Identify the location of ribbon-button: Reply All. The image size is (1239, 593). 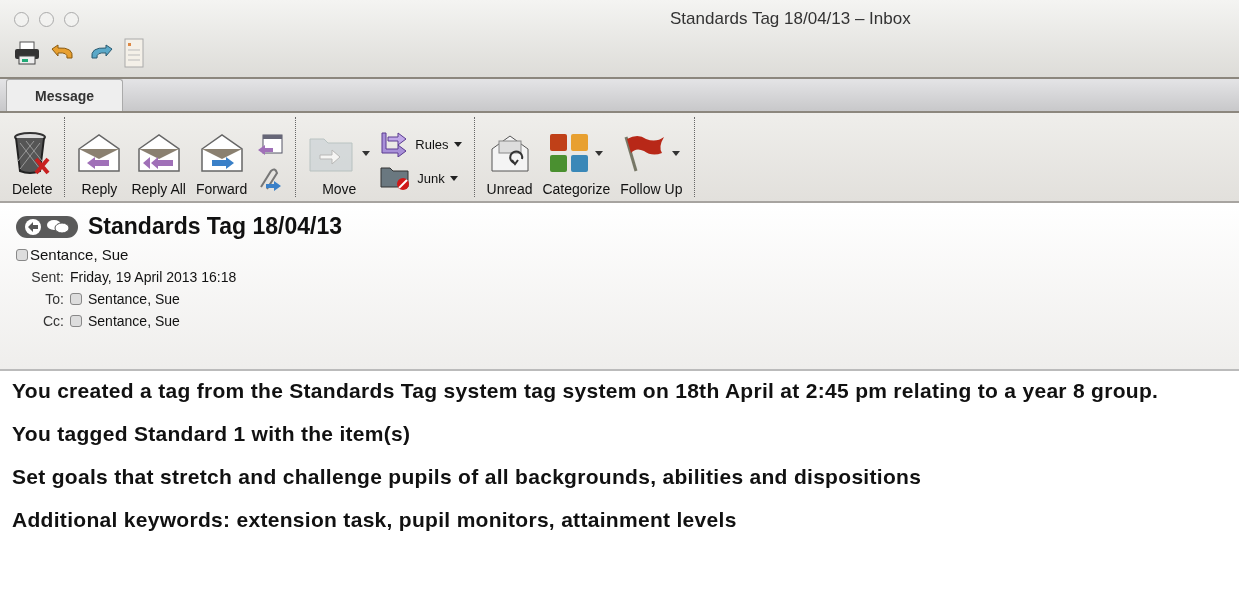
(158, 162).